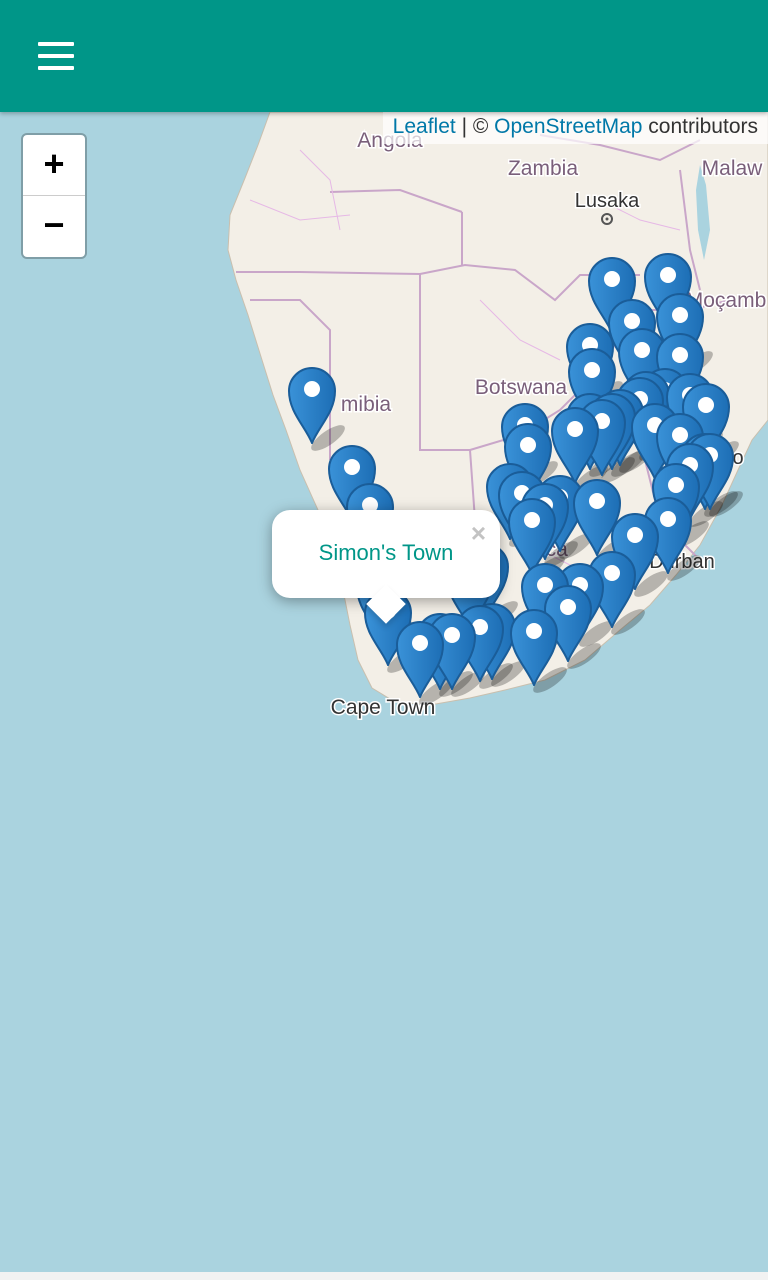 This screenshot has width=768, height=1280. I want to click on zoom-out-button: −, so click(54, 226).